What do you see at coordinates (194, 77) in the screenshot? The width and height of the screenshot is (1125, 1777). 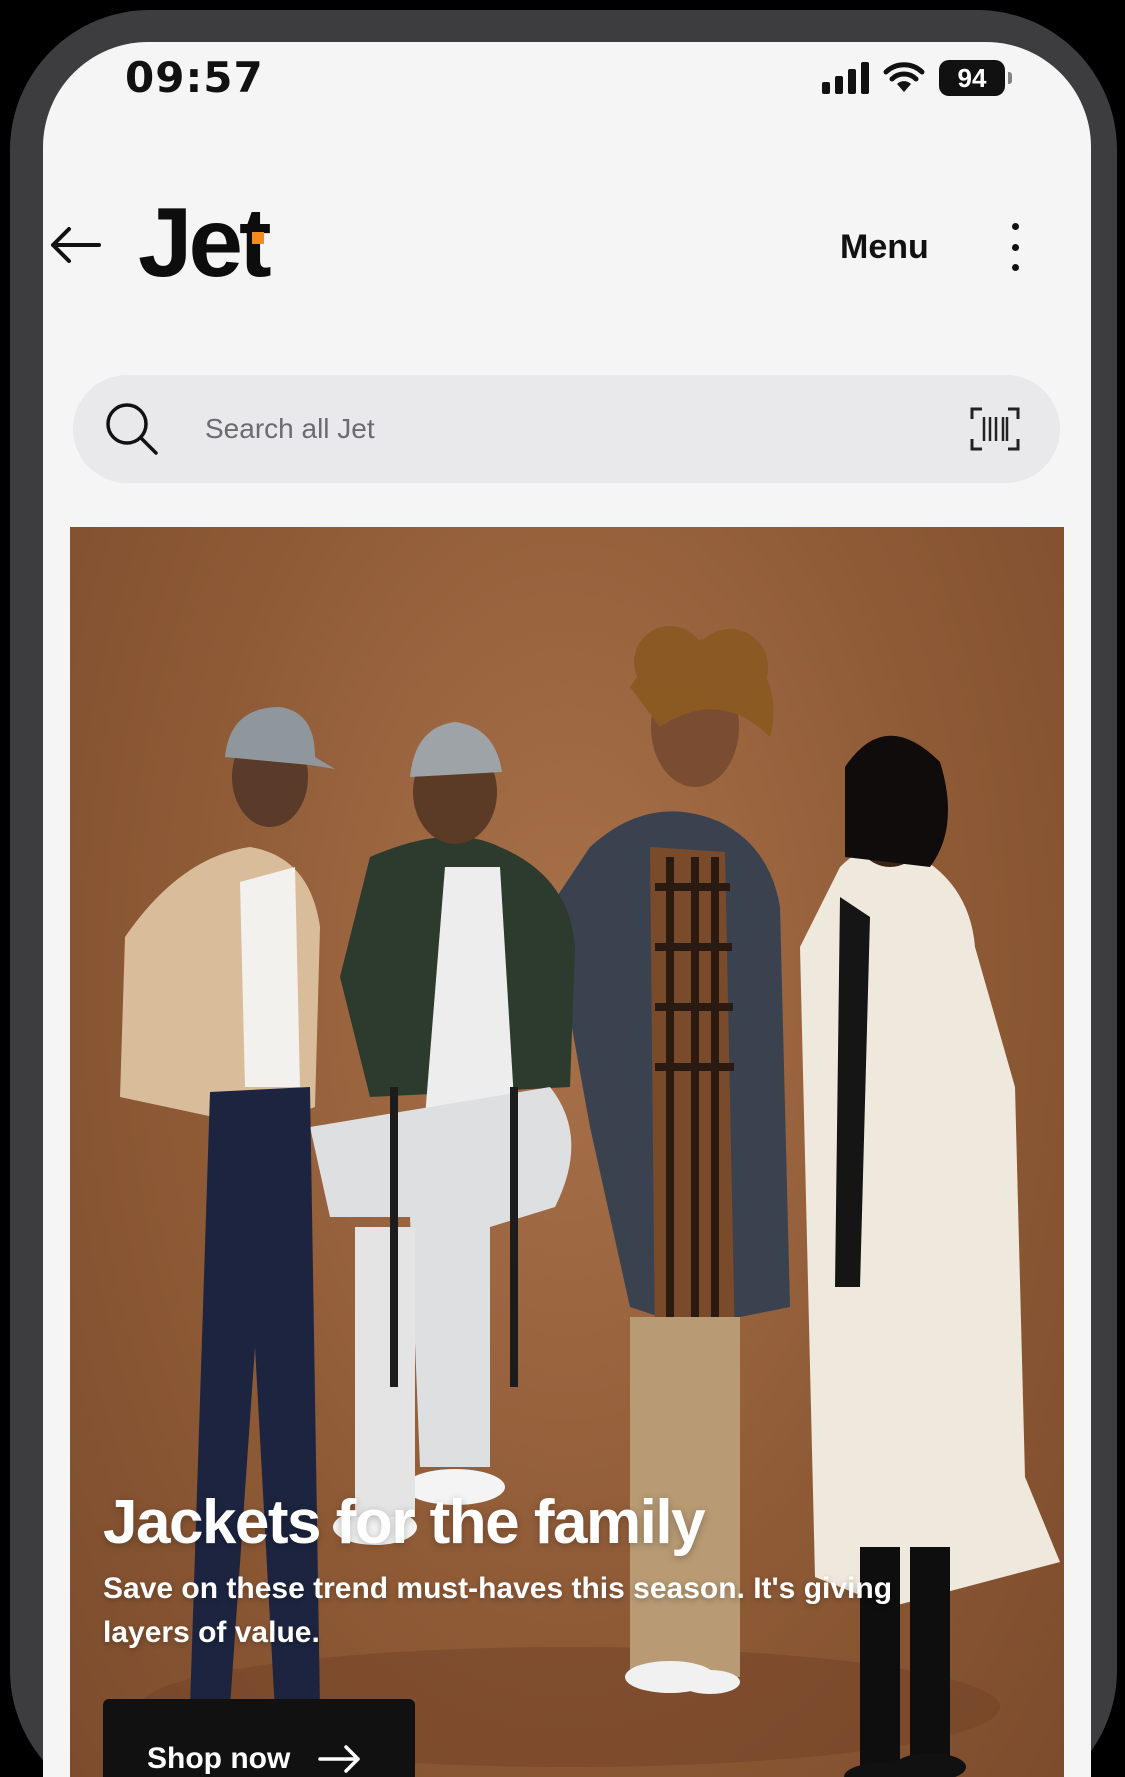 I see `status-time: 09:57` at bounding box center [194, 77].